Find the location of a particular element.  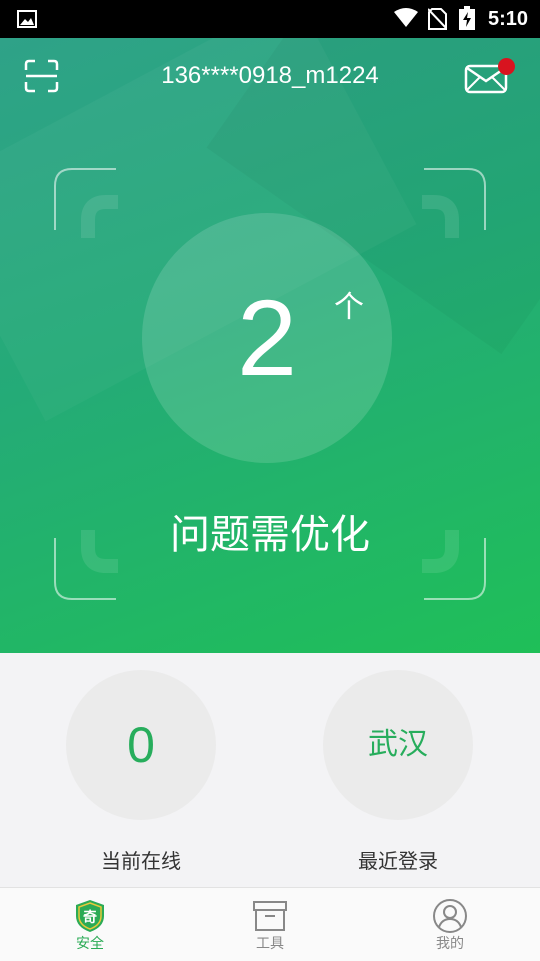

nav-tab-security: 奇 安全 is located at coordinates (90, 924).